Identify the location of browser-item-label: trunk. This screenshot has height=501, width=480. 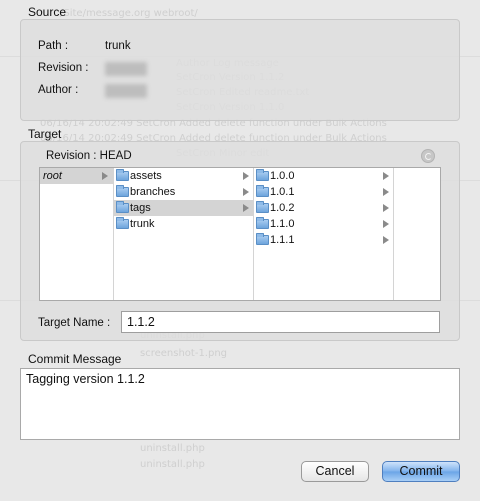
(142, 224).